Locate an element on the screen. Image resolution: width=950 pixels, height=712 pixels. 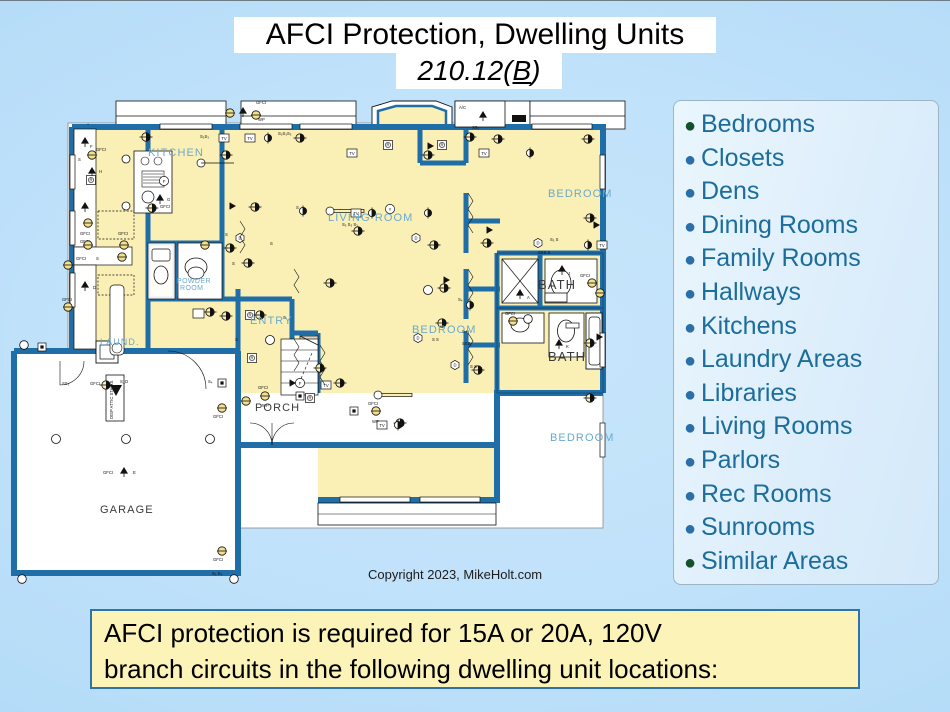
svg-text: S₃S₃ is located at coordinates (204, 136).